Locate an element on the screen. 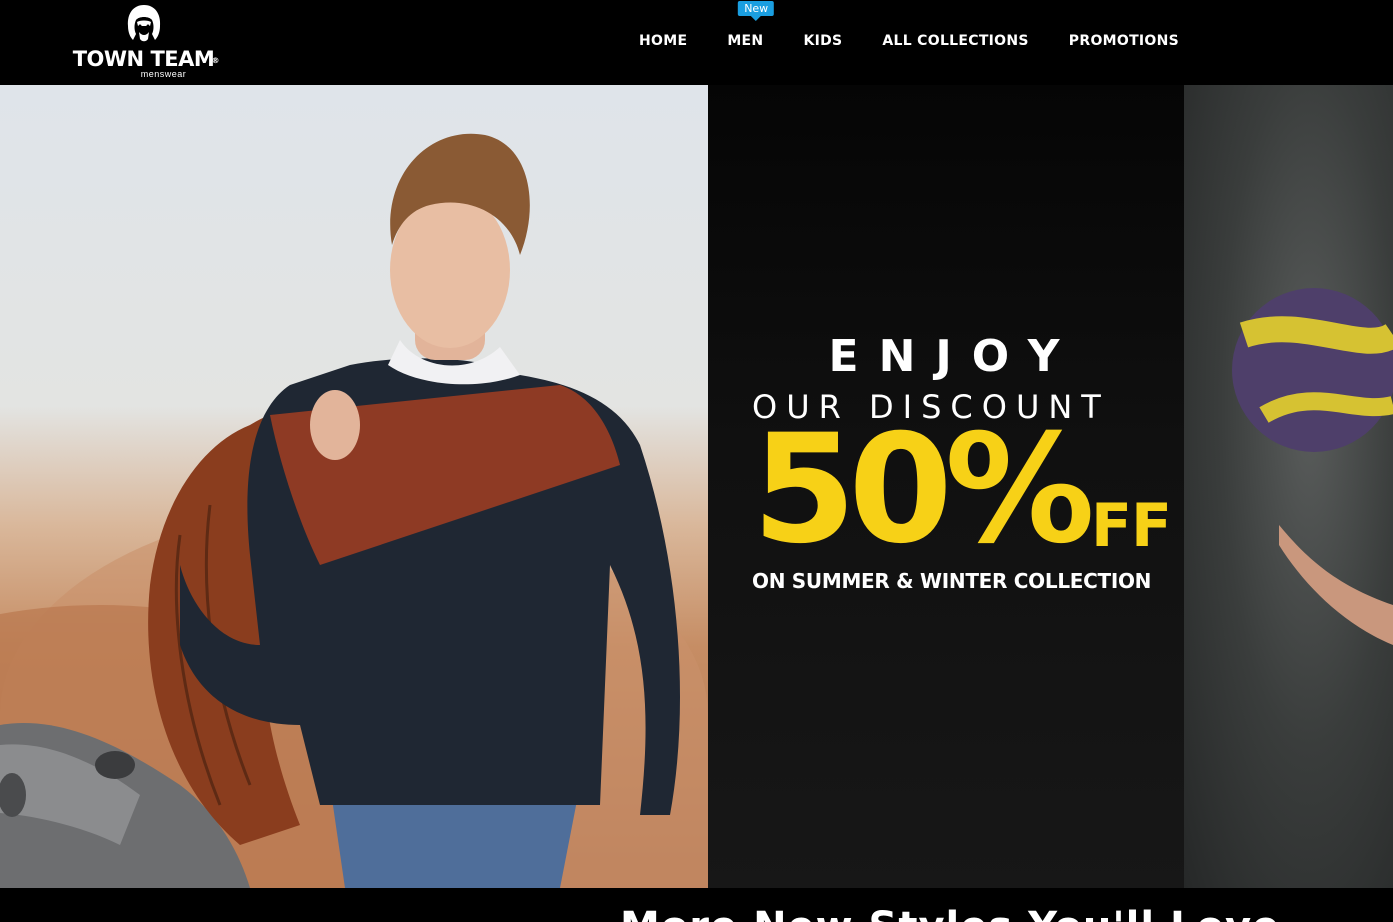 Image resolution: width=1393 pixels, height=922 pixels. nav-item-kids: KIDS is located at coordinates (822, 41).